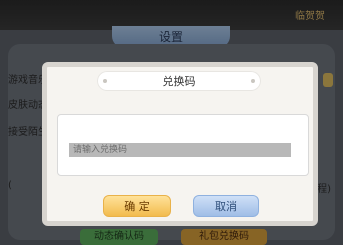 The image size is (343, 245). What do you see at coordinates (137, 206) in the screenshot?
I see `confirm-button: 确 定` at bounding box center [137, 206].